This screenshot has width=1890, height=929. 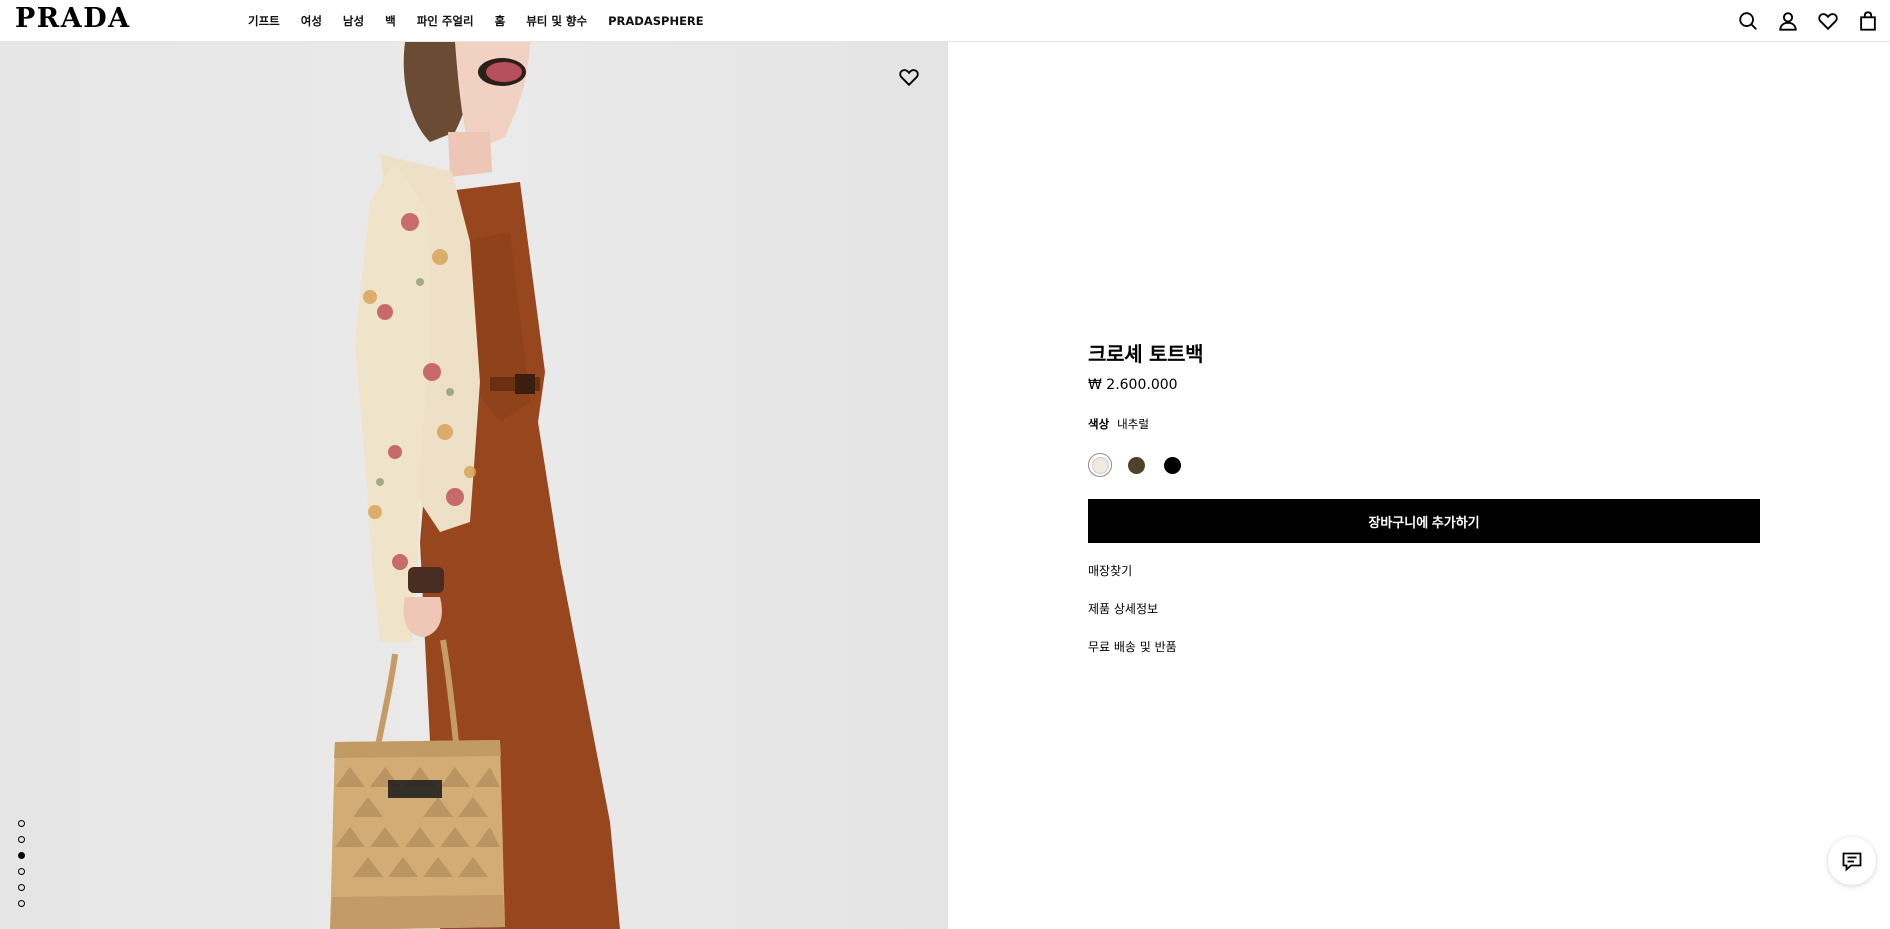 I want to click on chat-button, so click(x=1852, y=861).